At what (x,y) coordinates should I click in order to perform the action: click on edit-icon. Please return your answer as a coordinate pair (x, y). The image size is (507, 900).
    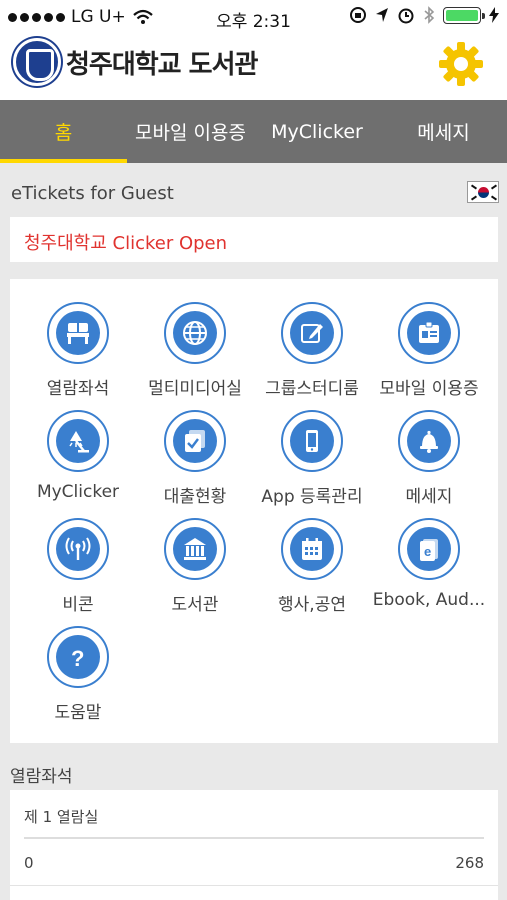
    Looking at the image, I should click on (312, 333).